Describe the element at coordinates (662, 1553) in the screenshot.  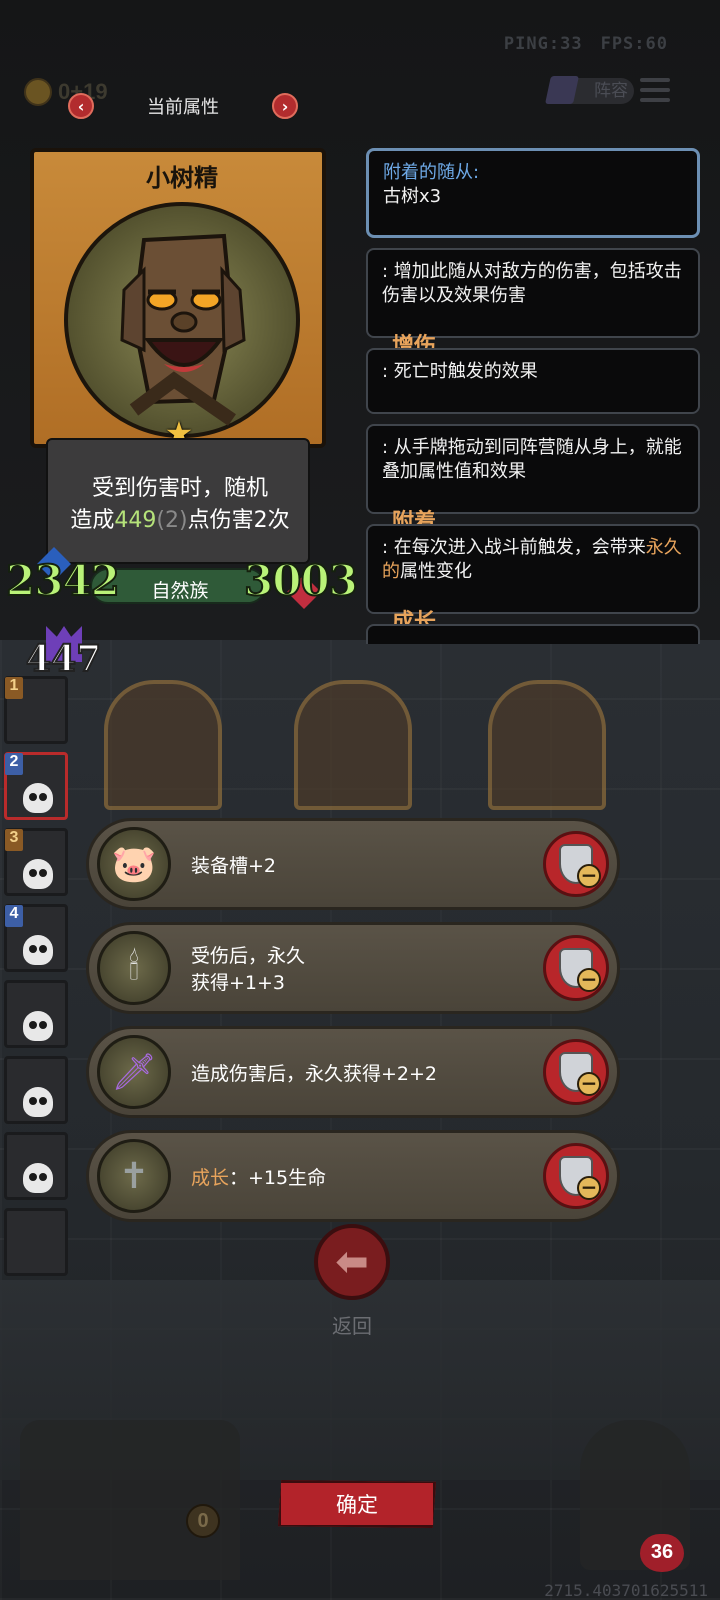
I see `hero-health-badge: 36` at that location.